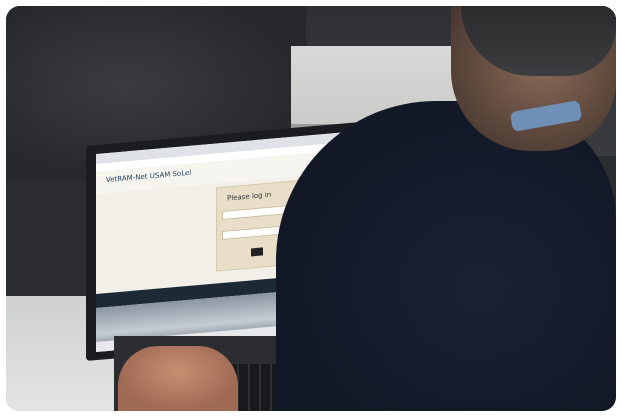 Image resolution: width=622 pixels, height=417 pixels. What do you see at coordinates (178, 378) in the screenshot?
I see `hand-on-keyboard` at bounding box center [178, 378].